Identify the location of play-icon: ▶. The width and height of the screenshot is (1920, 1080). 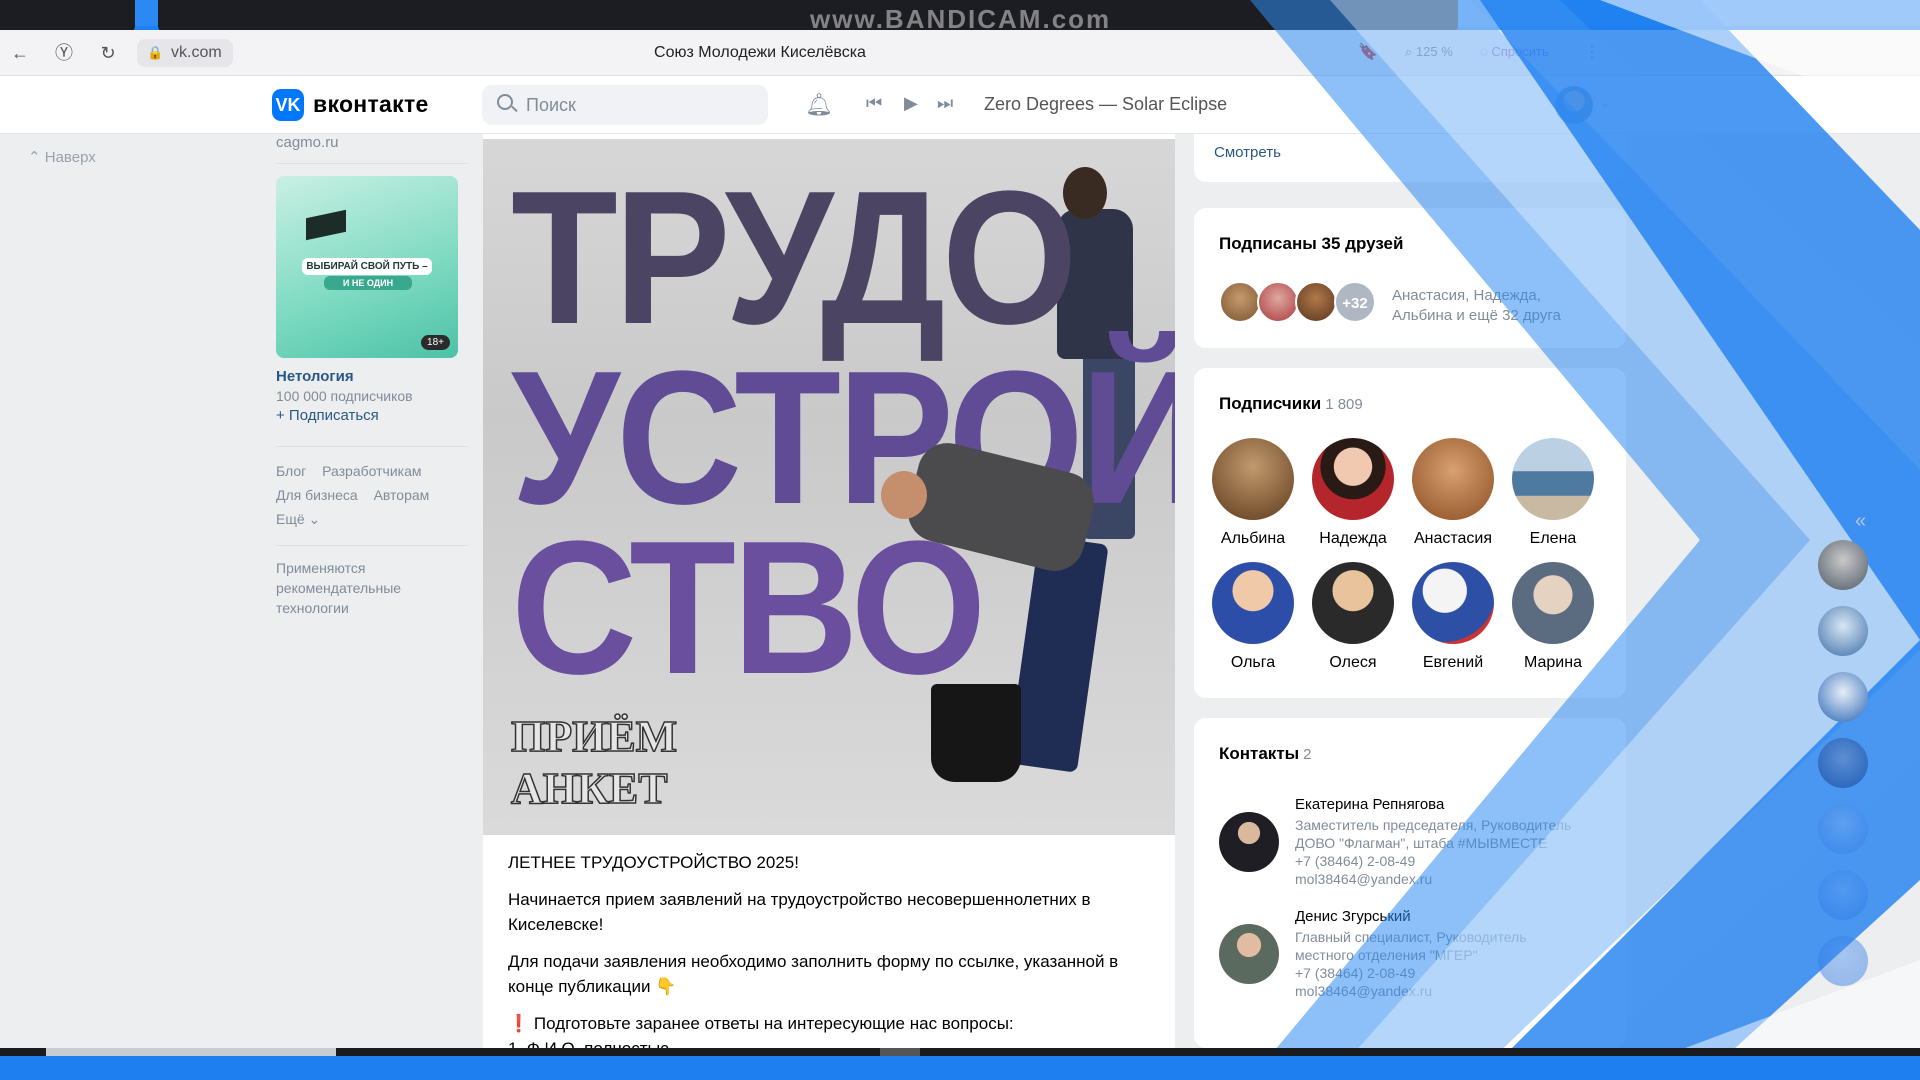
(911, 103).